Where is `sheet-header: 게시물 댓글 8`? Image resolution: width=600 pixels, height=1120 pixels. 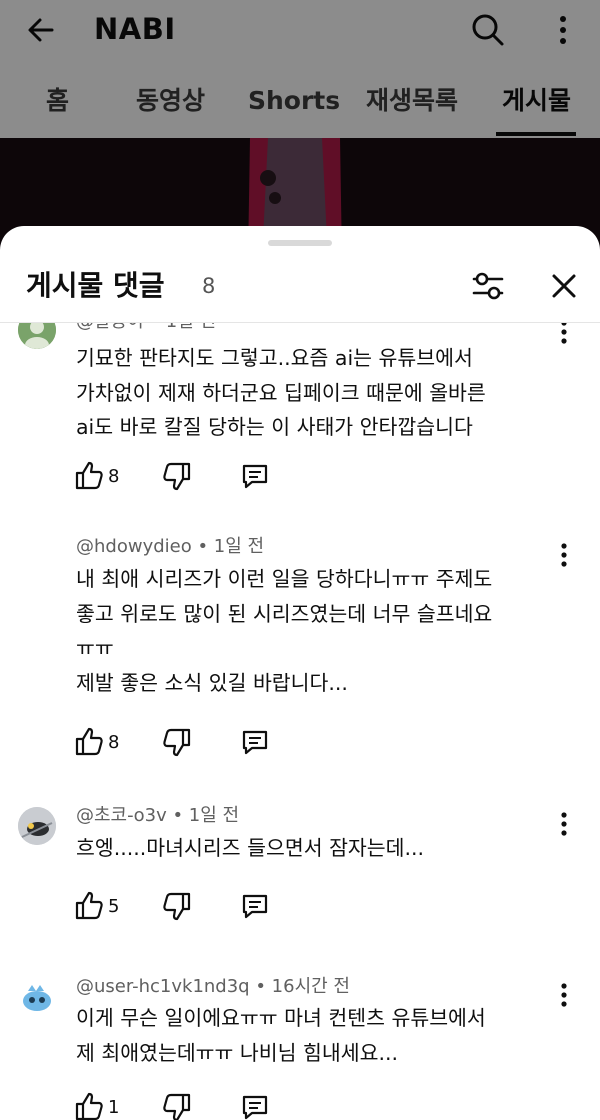
sheet-header: 게시물 댓글 8 is located at coordinates (300, 287).